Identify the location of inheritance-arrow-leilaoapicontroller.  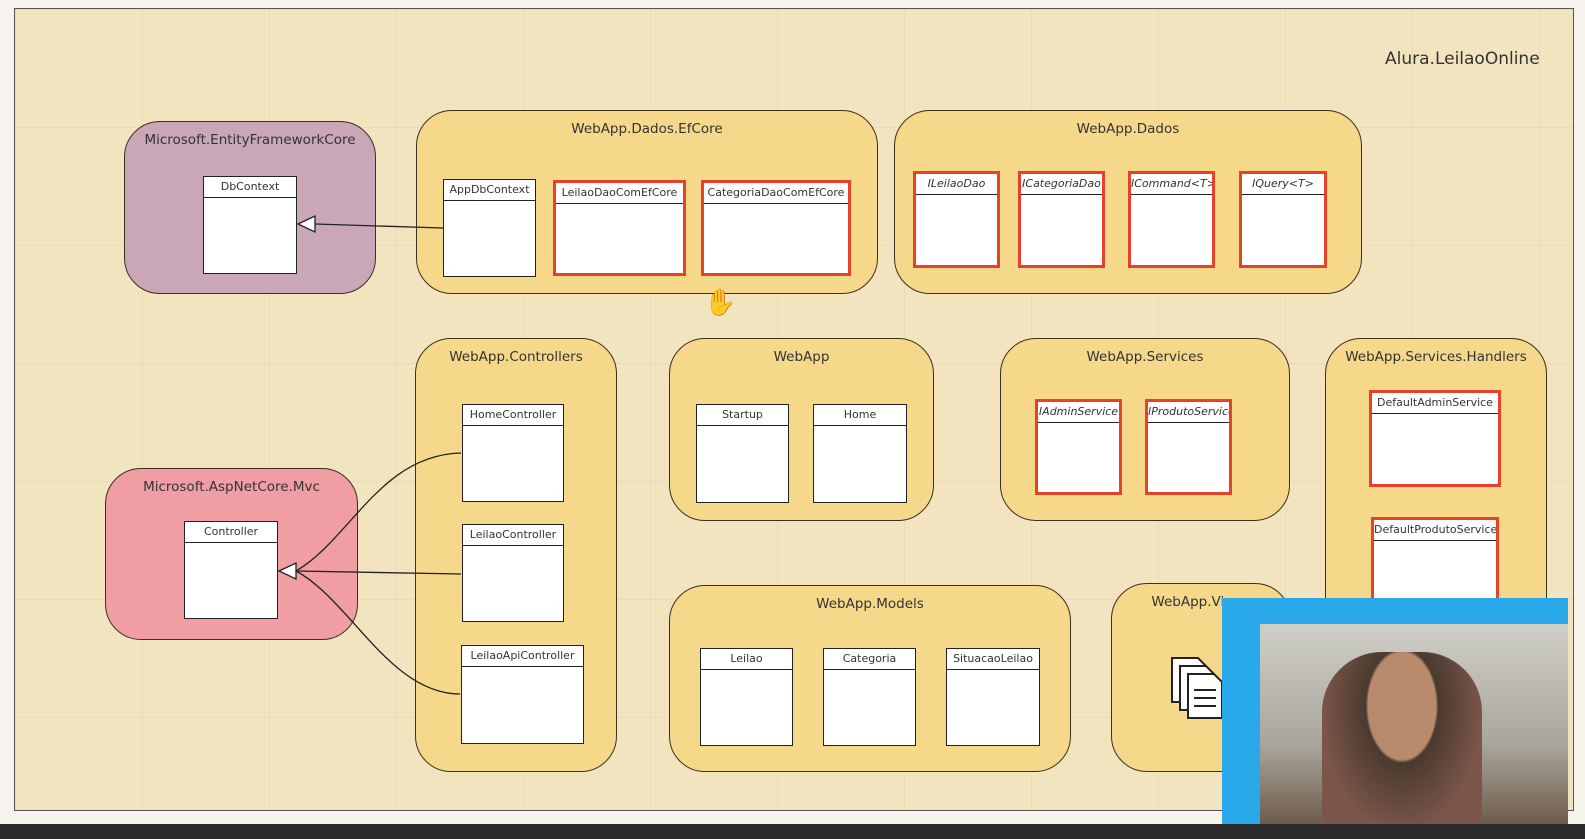
(378, 632).